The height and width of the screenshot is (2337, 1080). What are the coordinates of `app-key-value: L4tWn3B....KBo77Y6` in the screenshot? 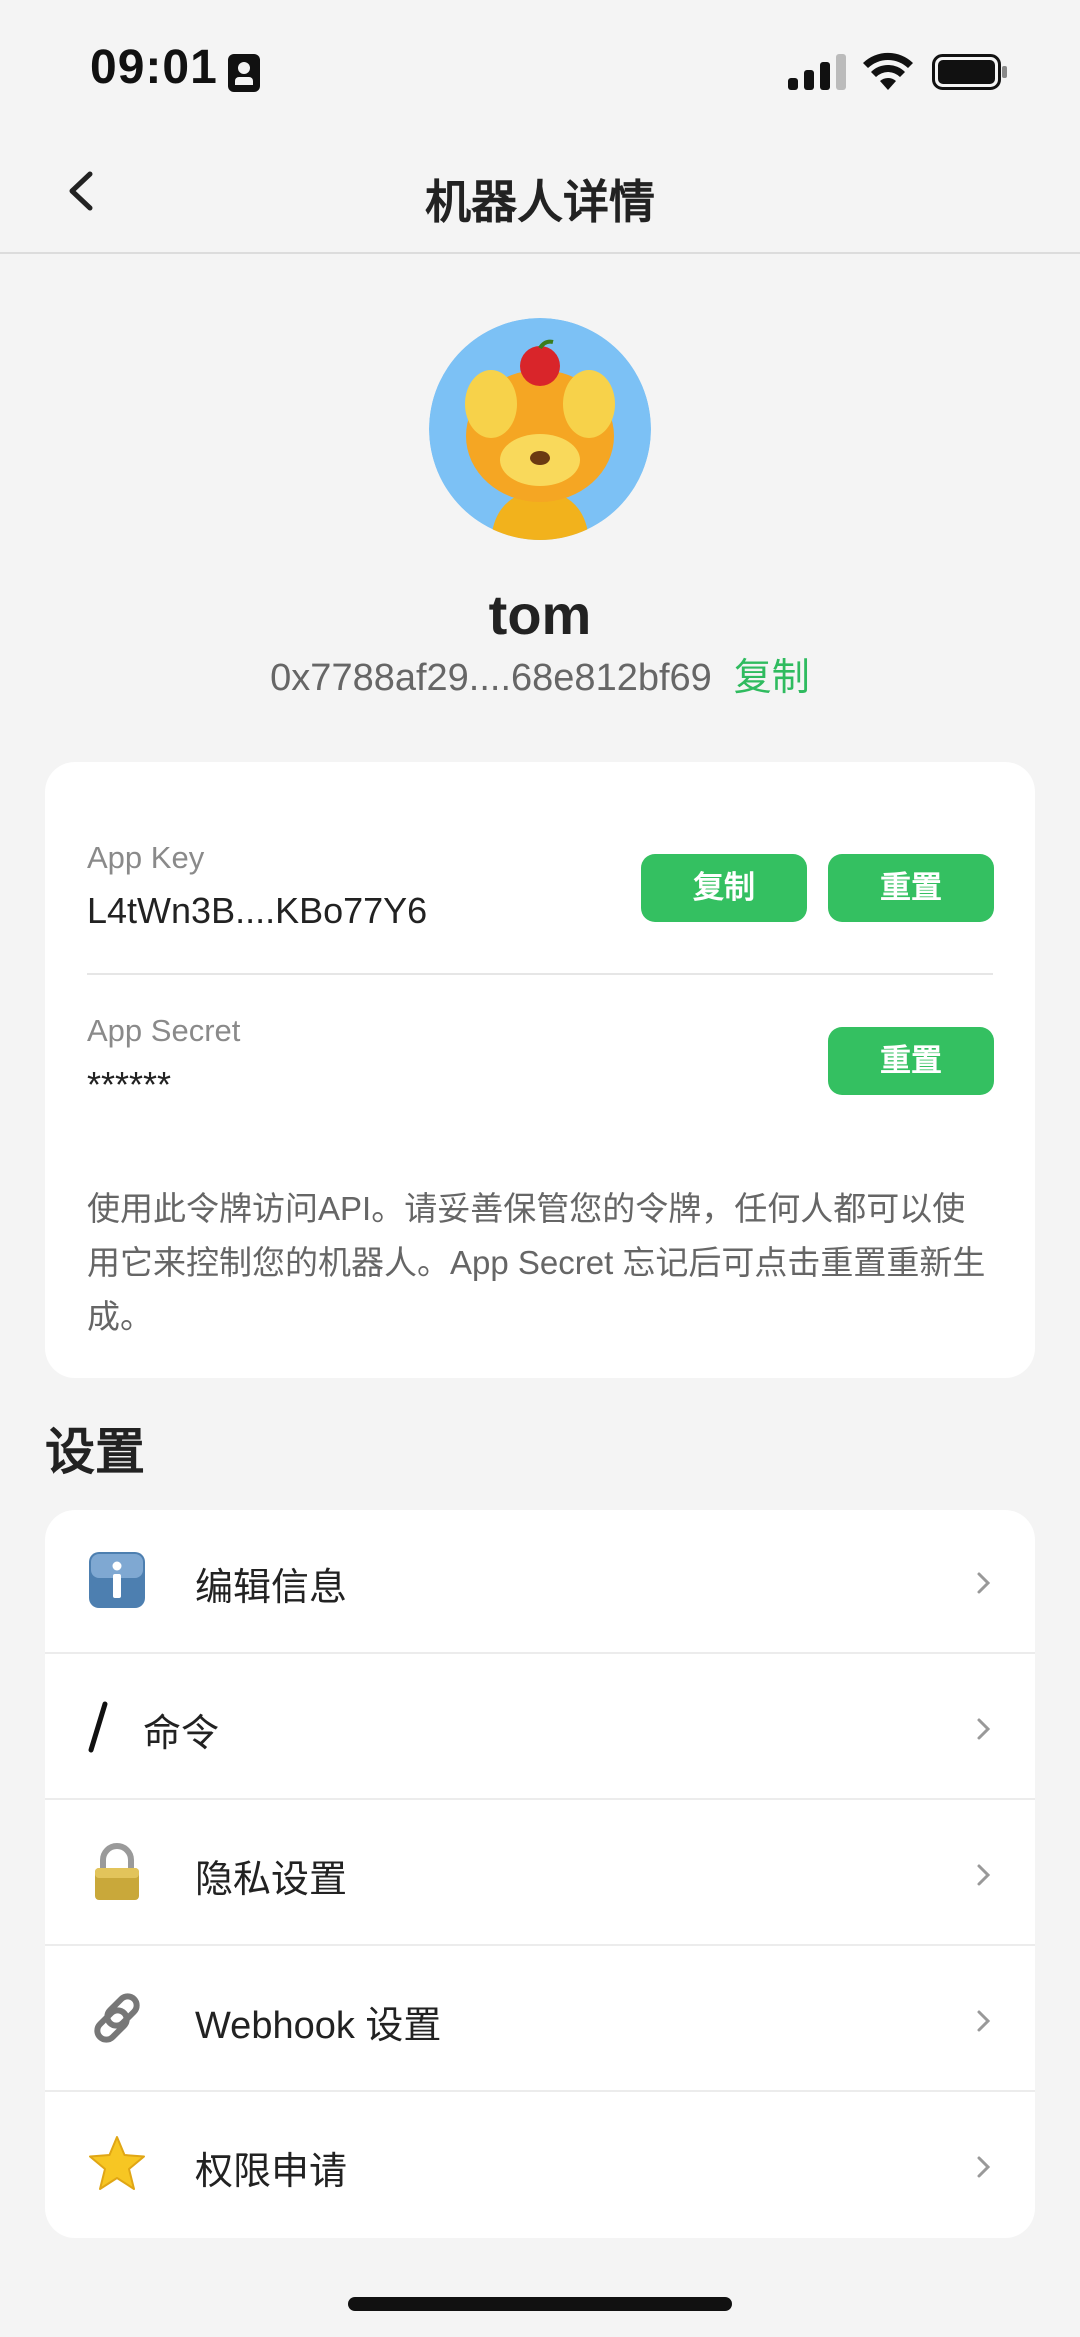 It's located at (257, 910).